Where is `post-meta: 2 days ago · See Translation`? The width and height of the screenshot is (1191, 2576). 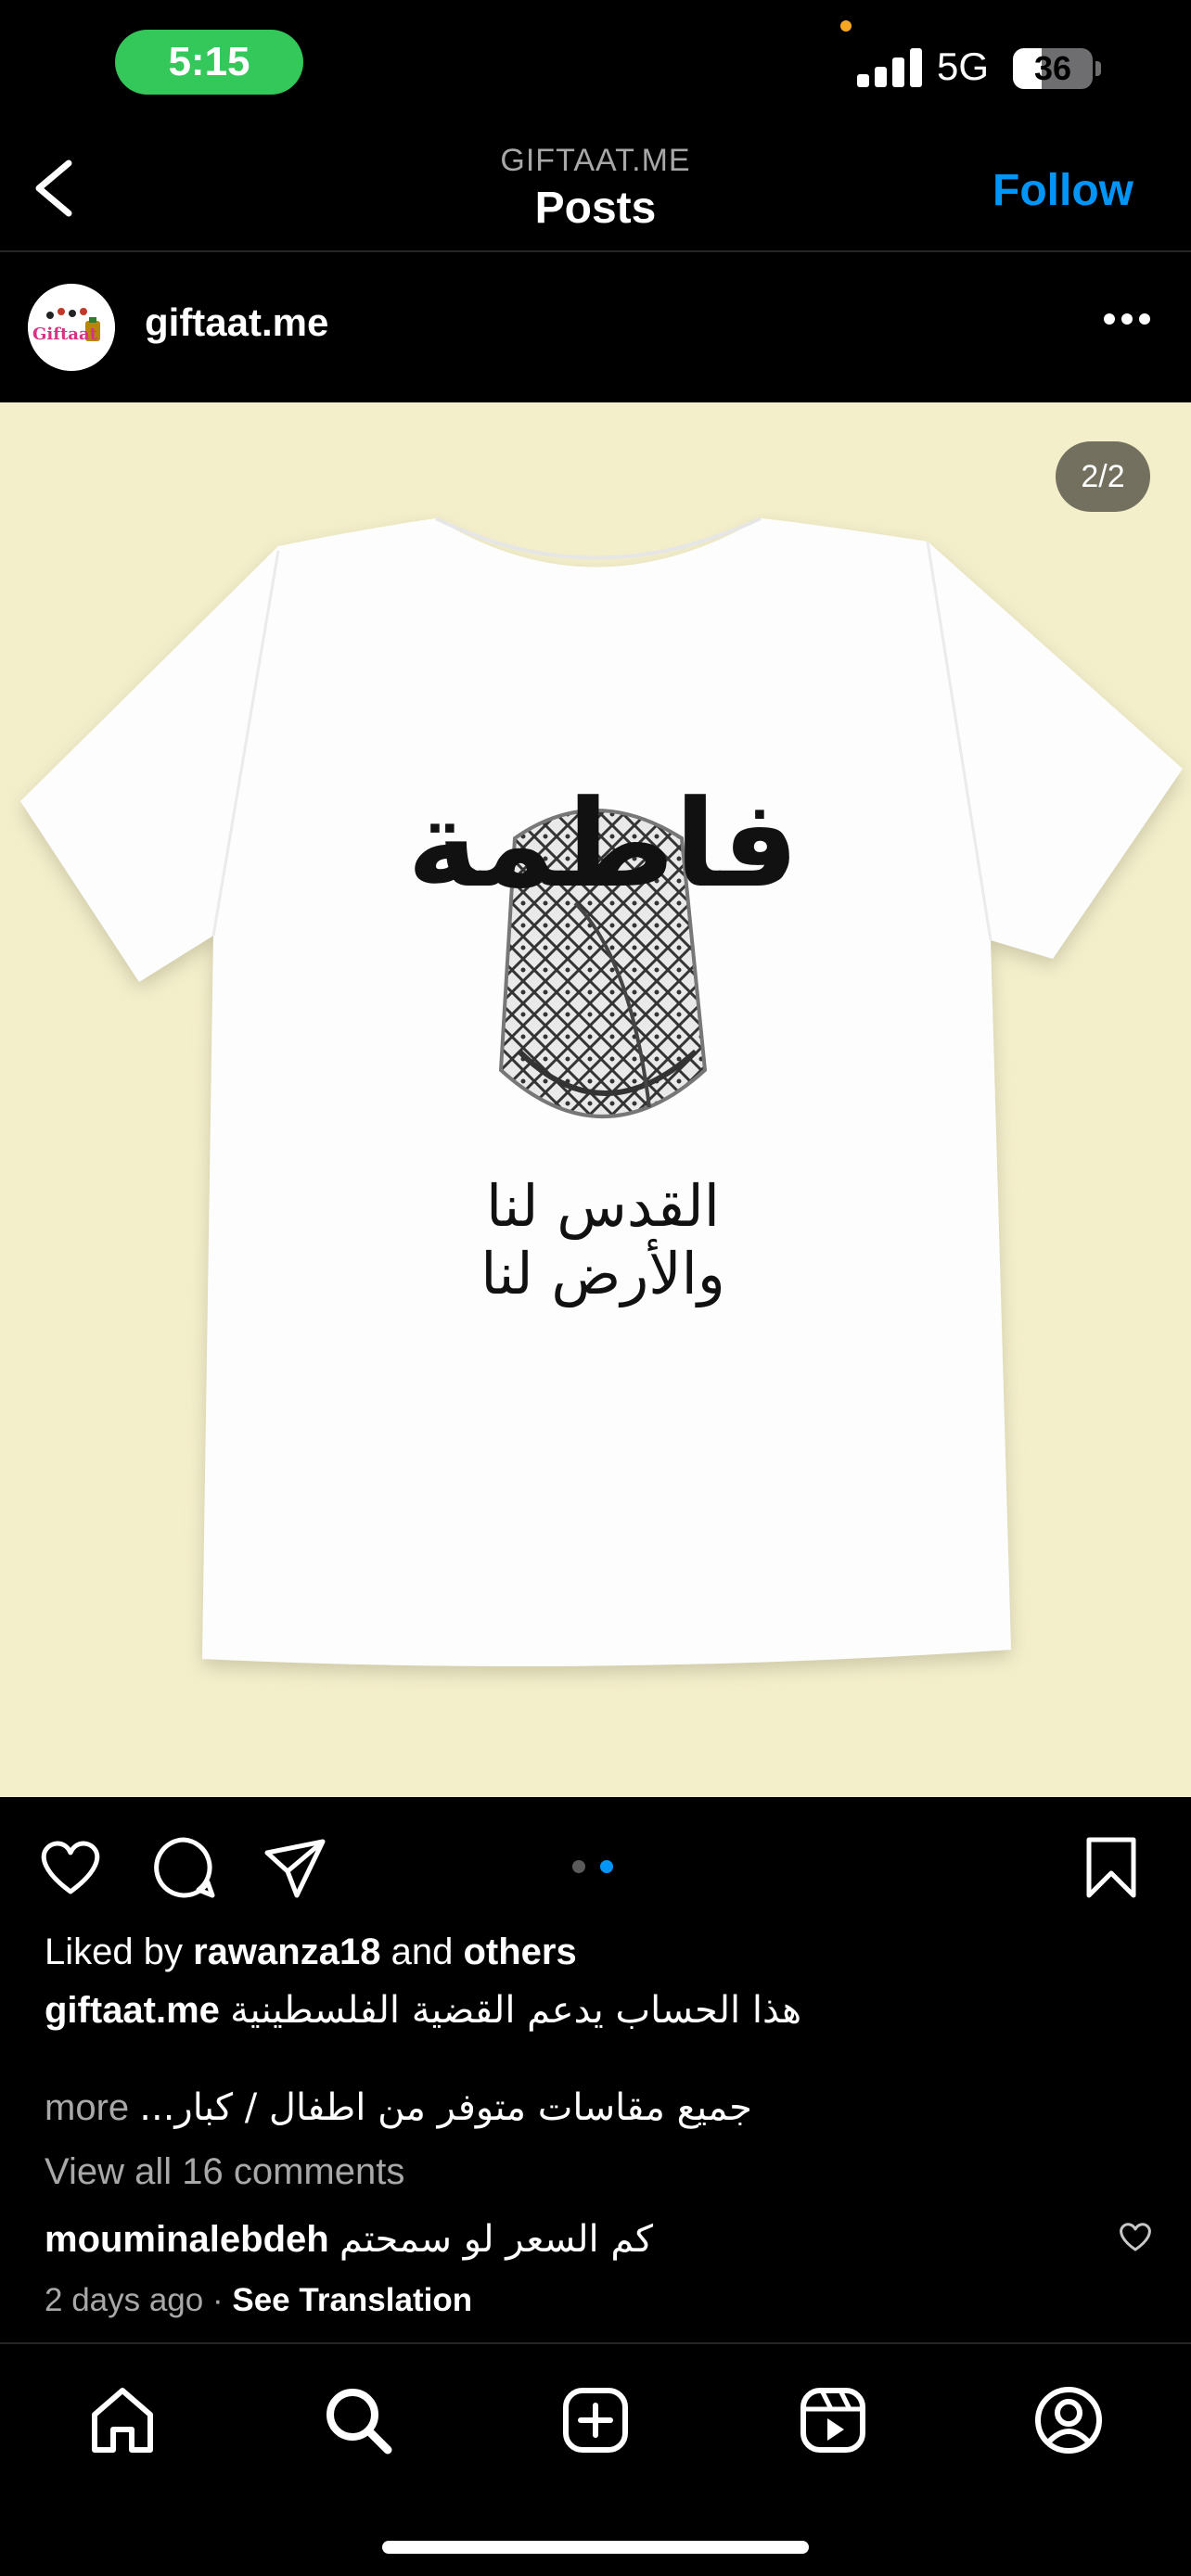
post-meta: 2 days ago · See Translation is located at coordinates (258, 2300).